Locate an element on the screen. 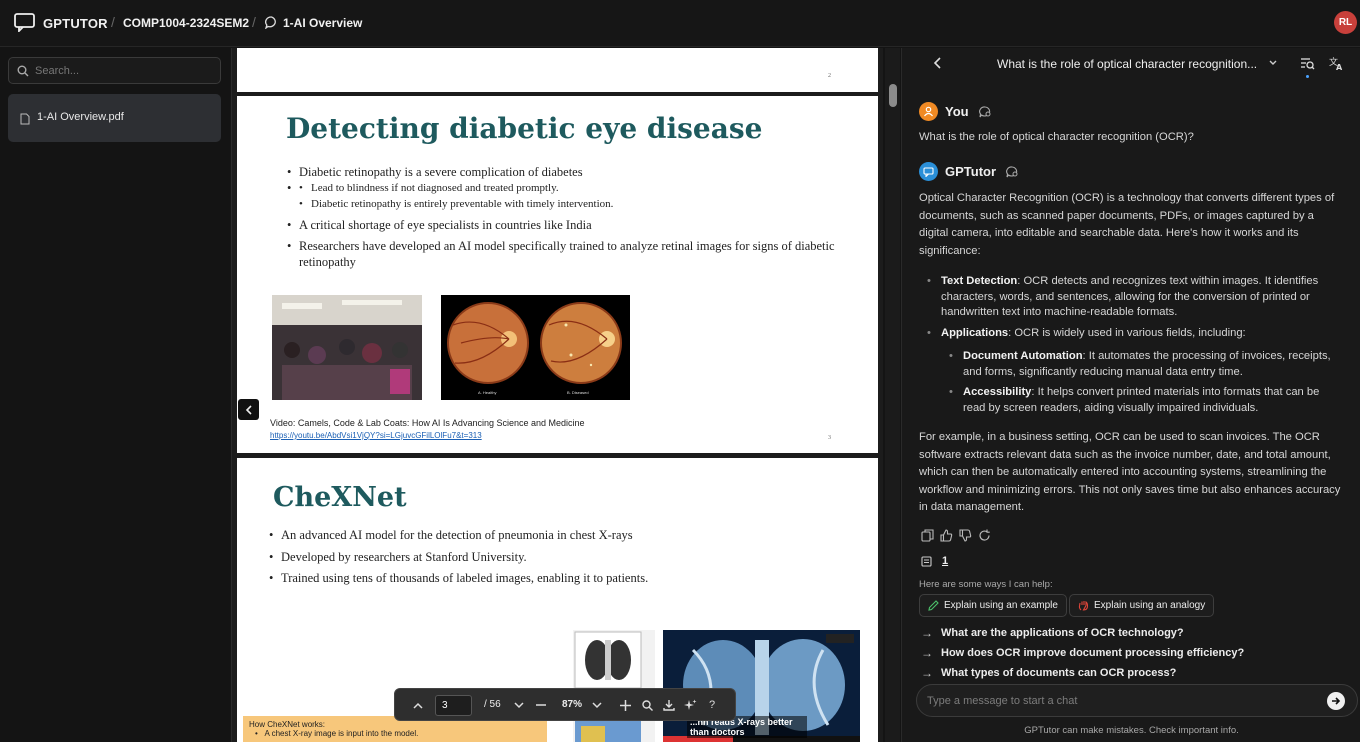 This screenshot has width=1360, height=742. explain-example-chip: Explain using an example is located at coordinates (993, 605).